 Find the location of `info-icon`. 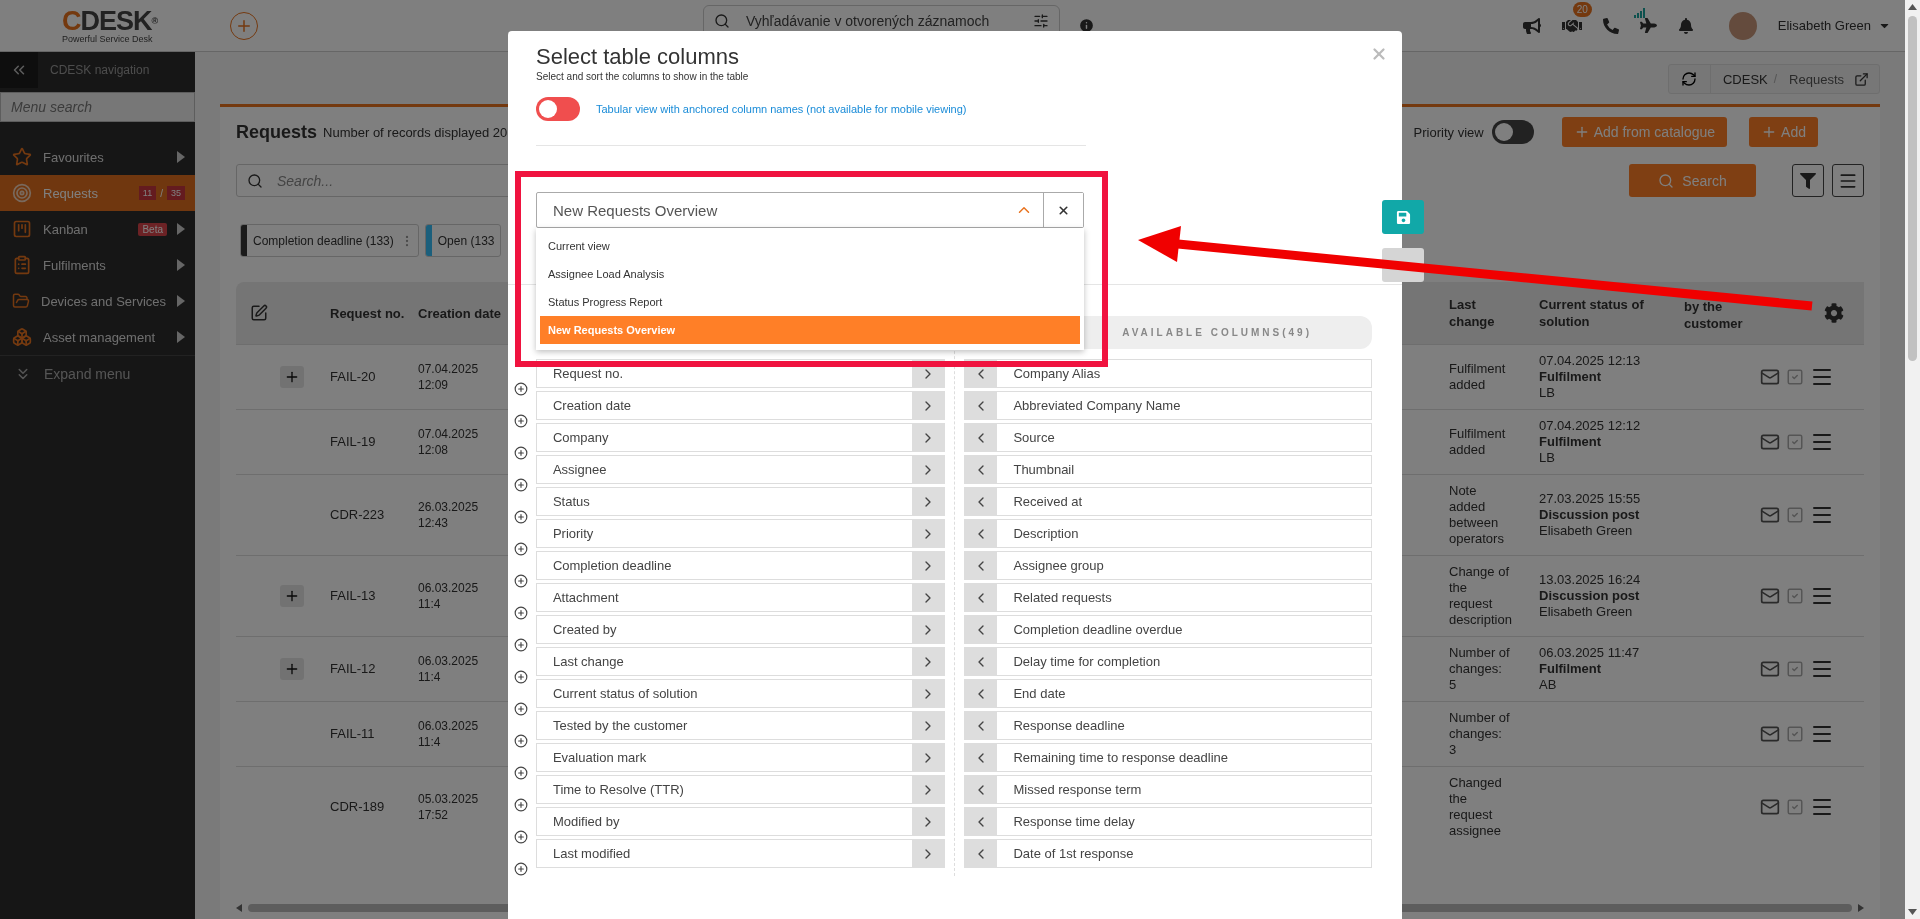

info-icon is located at coordinates (1086, 25).